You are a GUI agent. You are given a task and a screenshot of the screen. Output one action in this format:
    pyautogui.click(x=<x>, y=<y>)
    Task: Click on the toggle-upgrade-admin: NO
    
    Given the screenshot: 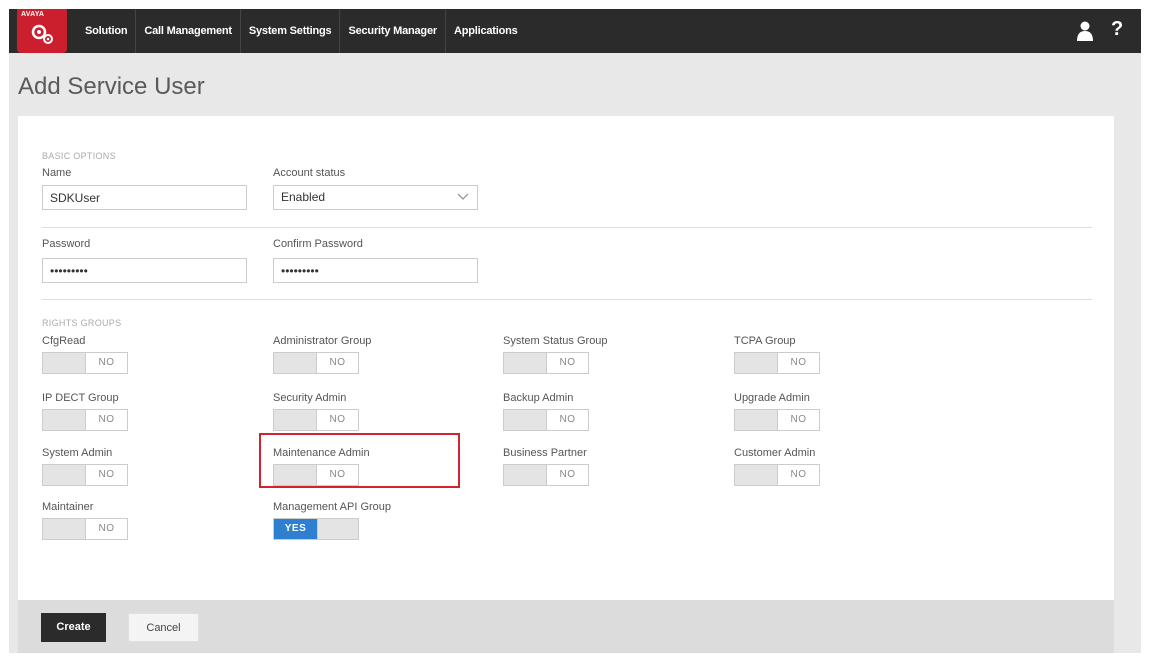 What is the action you would take?
    pyautogui.click(x=777, y=420)
    